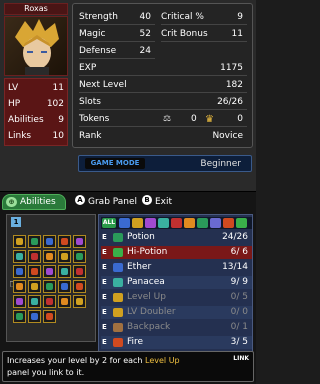  What do you see at coordinates (112, 202) in the screenshot?
I see `grab-panel-button: Grab Panel` at bounding box center [112, 202].